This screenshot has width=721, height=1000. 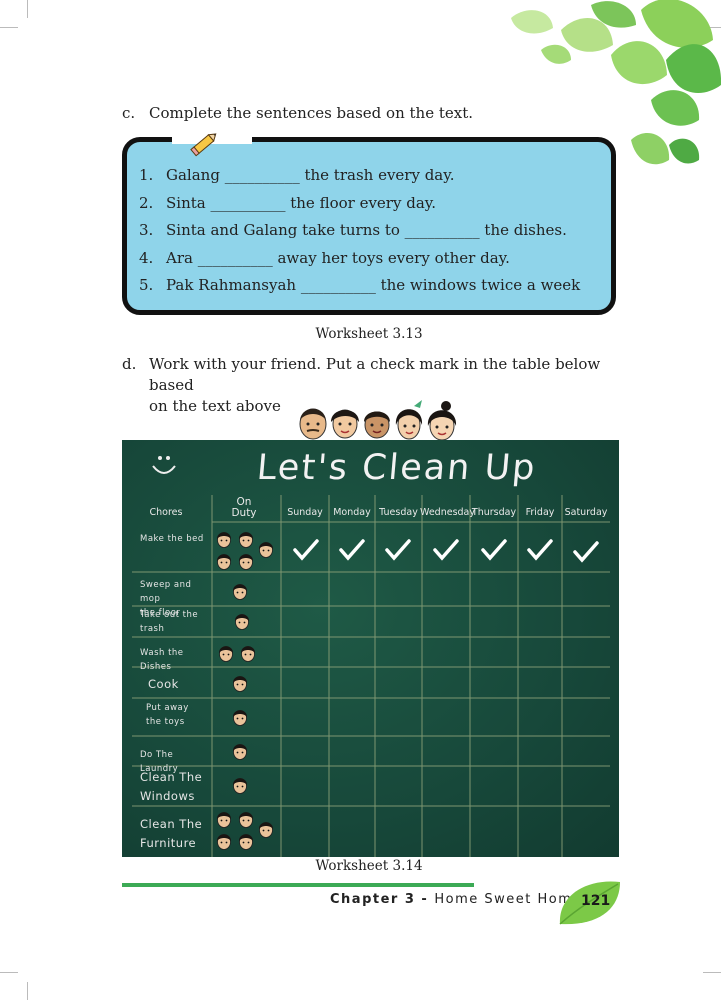 What do you see at coordinates (382, 899) in the screenshot?
I see `chapter-label: Chapter 3 -` at bounding box center [382, 899].